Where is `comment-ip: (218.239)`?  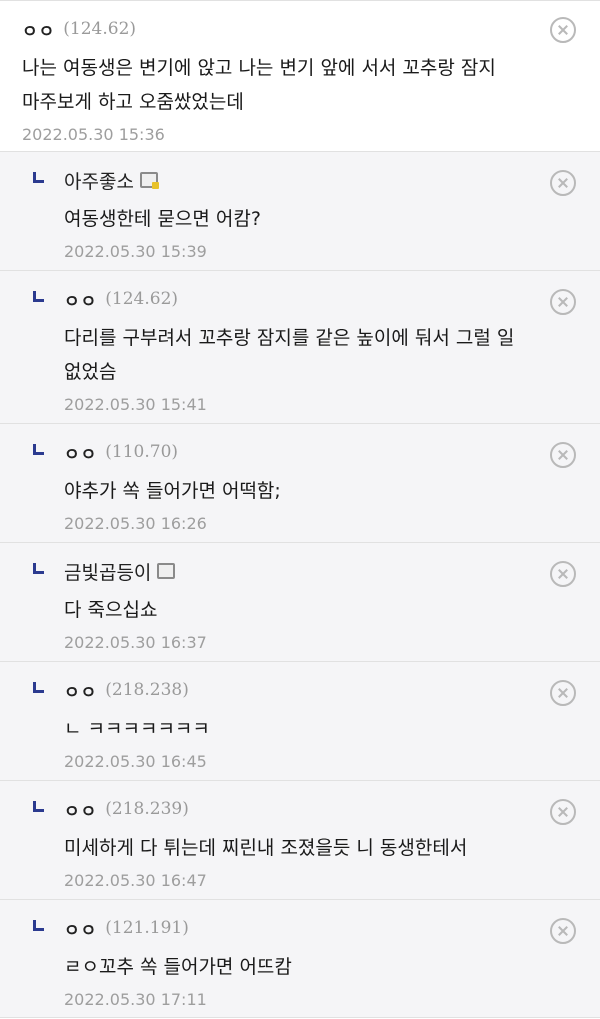 comment-ip: (218.239) is located at coordinates (147, 809).